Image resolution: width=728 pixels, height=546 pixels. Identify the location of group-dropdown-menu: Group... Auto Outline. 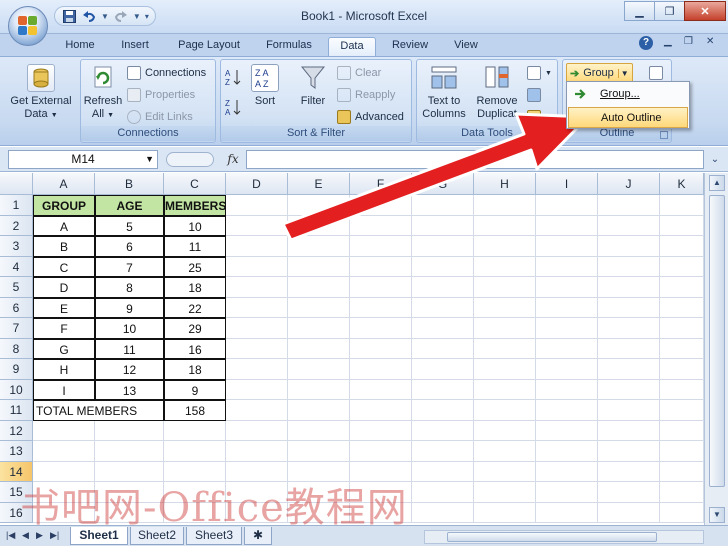
(628, 105).